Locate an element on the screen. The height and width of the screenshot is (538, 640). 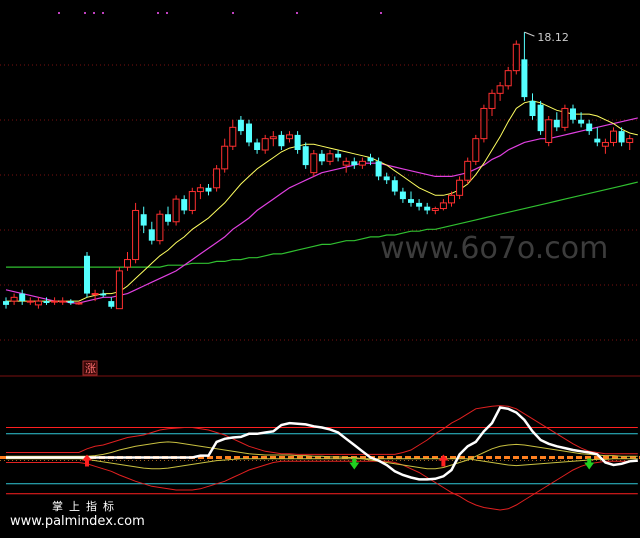
zhang-label: 涨 is located at coordinates (90, 368).